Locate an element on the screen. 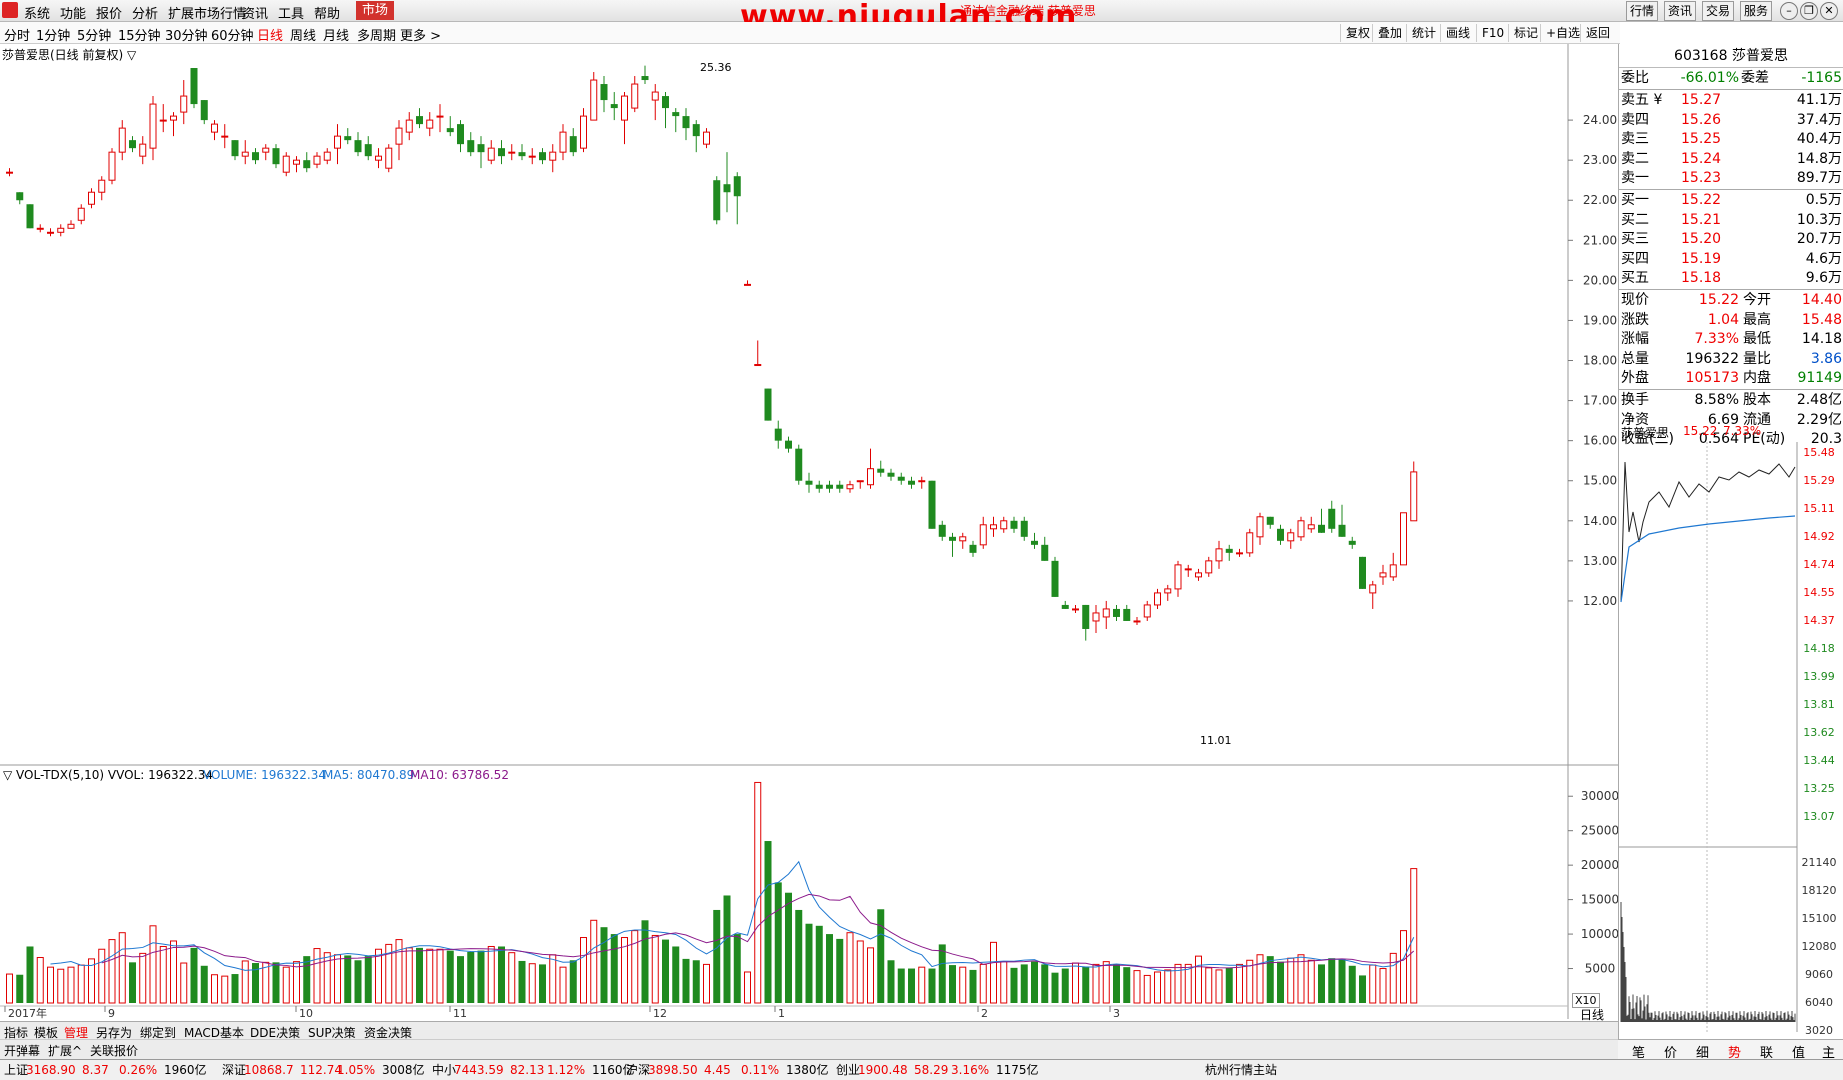  vol-legend-ma5: MA5: 80470.89 is located at coordinates (369, 775).